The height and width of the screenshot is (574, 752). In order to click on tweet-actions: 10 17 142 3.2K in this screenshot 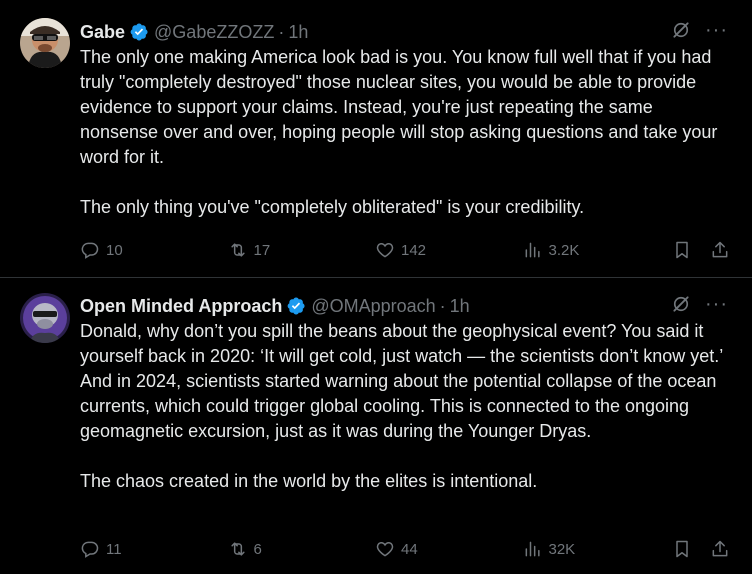, I will do `click(405, 250)`.